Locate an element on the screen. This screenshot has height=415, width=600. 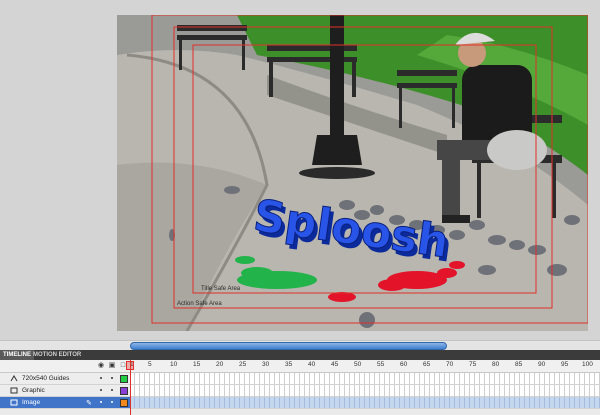
layer-header: Graphic is located at coordinates (65, 390).